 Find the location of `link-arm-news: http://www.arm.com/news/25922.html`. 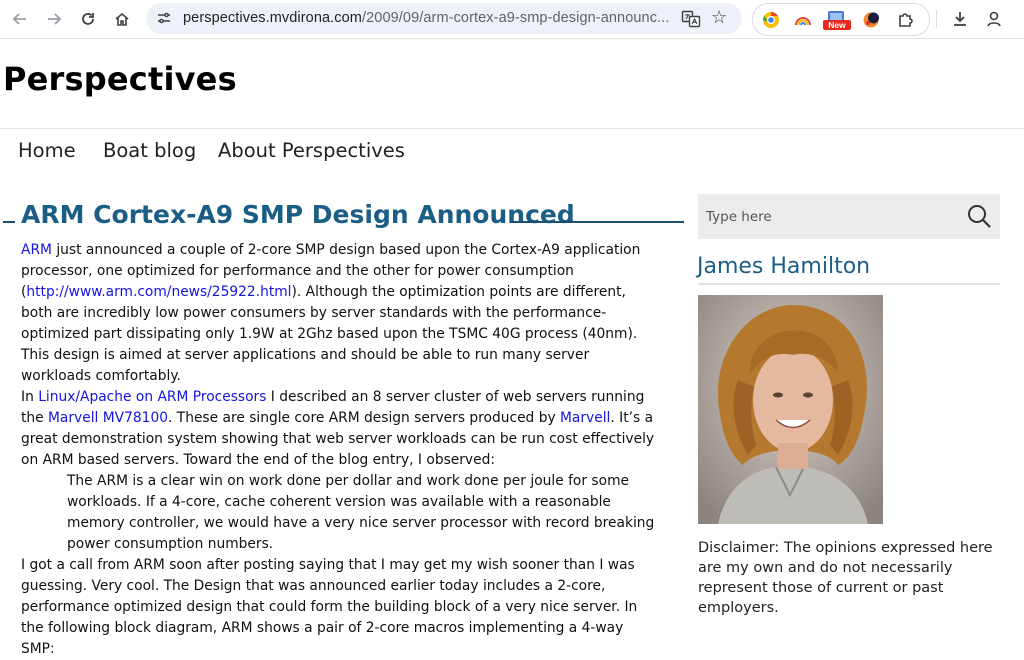

link-arm-news: http://www.arm.com/news/25922.html is located at coordinates (158, 292).